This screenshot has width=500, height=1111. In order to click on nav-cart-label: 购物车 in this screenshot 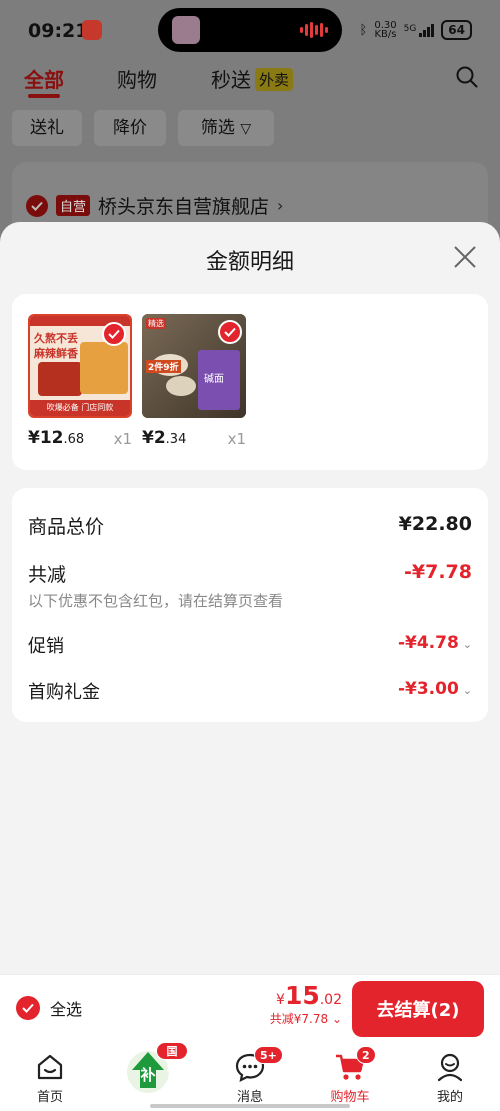, I will do `click(350, 1097)`.